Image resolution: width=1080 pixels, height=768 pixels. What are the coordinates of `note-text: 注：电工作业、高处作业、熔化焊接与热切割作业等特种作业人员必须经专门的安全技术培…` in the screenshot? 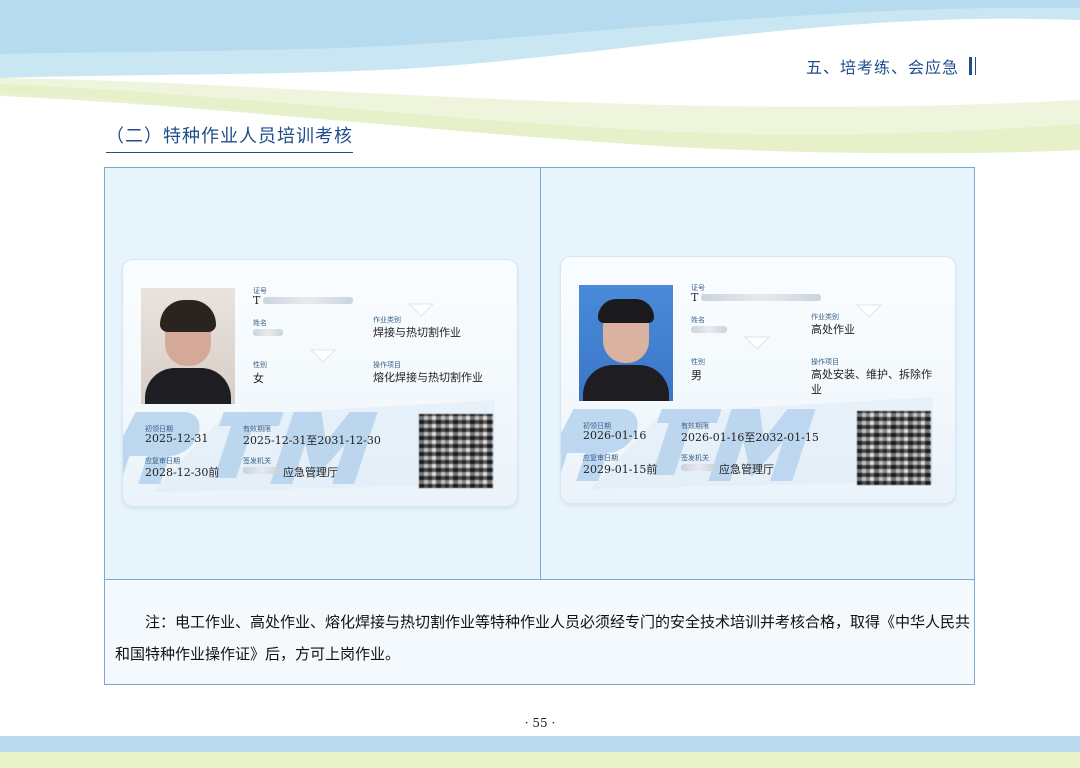 It's located at (543, 638).